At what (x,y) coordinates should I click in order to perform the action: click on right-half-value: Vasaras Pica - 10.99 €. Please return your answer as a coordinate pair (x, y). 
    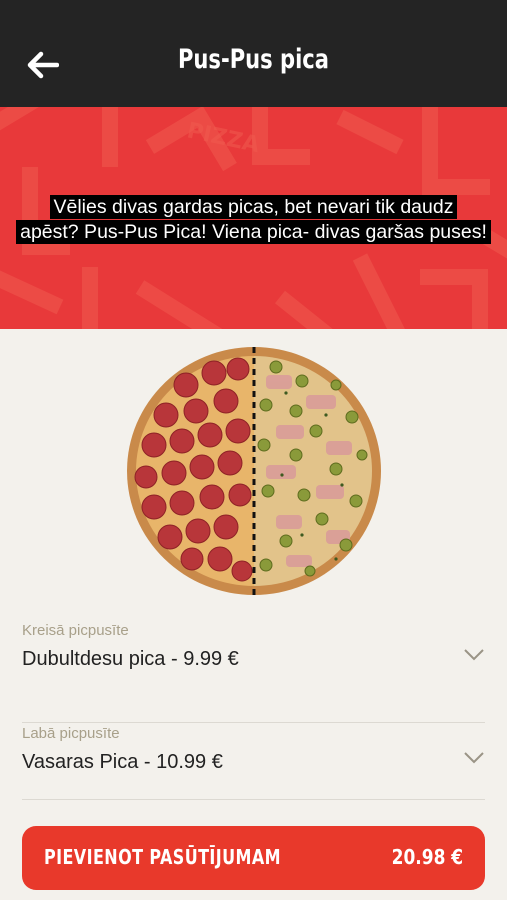
    Looking at the image, I should click on (122, 762).